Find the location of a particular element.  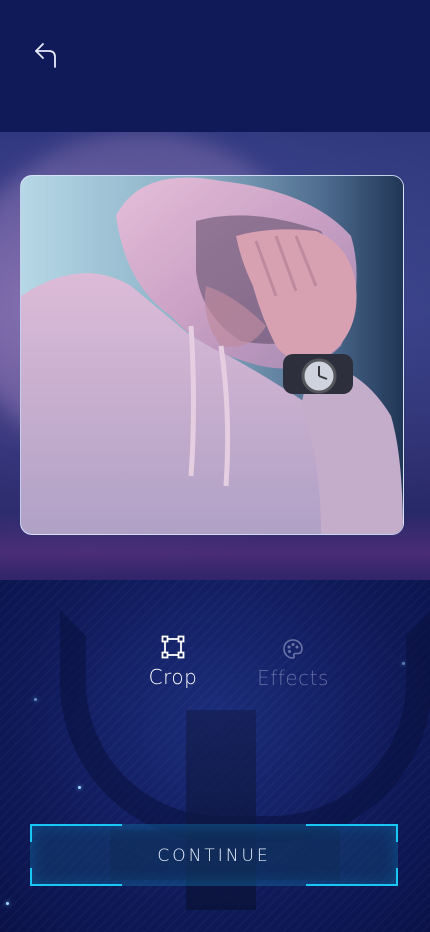

continue-label: CONTINUE is located at coordinates (214, 856).